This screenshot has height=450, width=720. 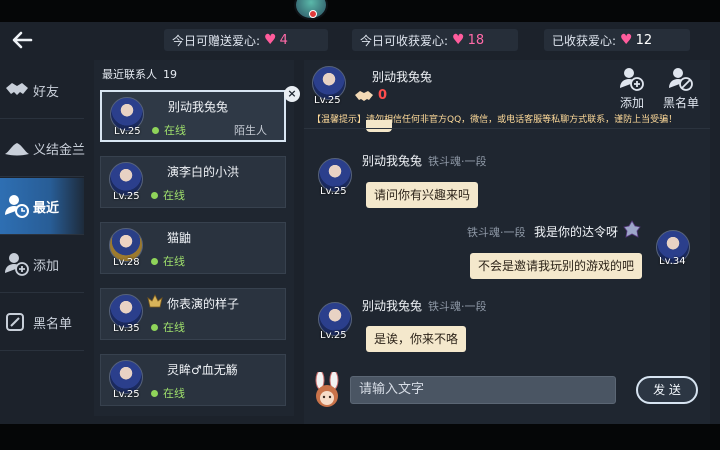 I want to click on close-icon: ×, so click(x=292, y=94).